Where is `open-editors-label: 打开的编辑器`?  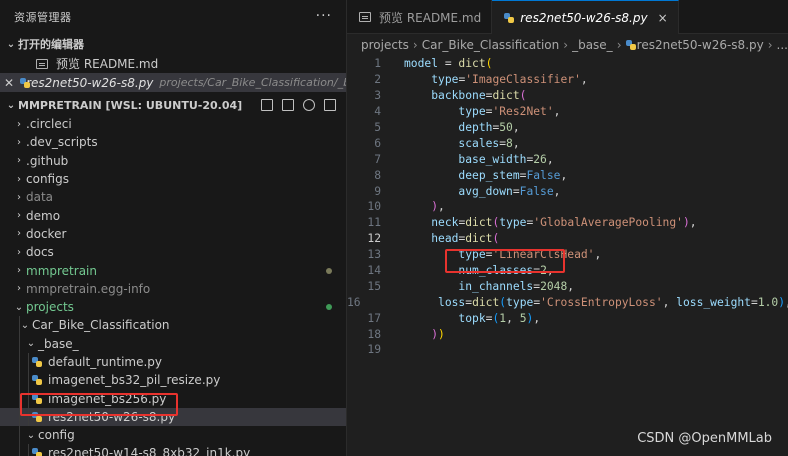
open-editors-label: 打开的编辑器 is located at coordinates (51, 44).